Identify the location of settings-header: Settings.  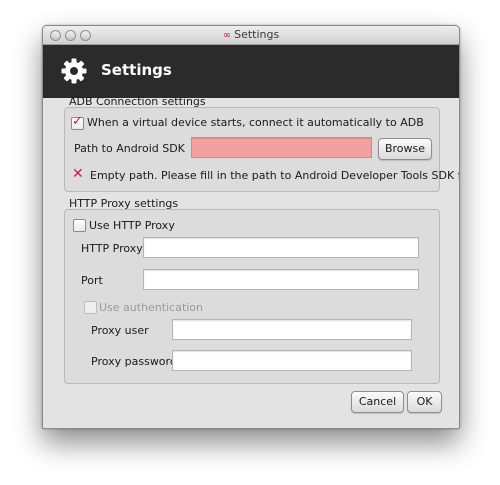
(251, 71).